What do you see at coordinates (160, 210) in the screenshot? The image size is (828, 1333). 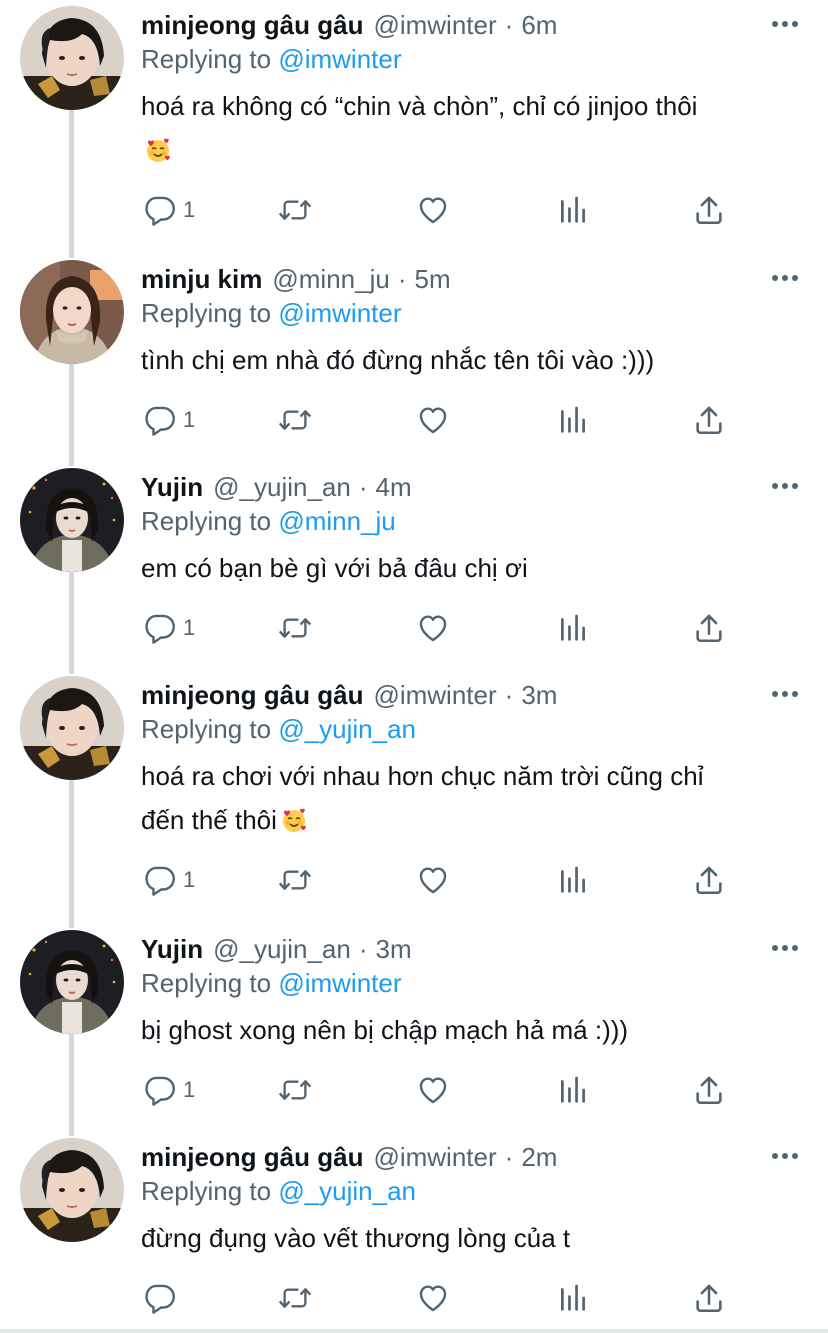 I see `reply-icon` at bounding box center [160, 210].